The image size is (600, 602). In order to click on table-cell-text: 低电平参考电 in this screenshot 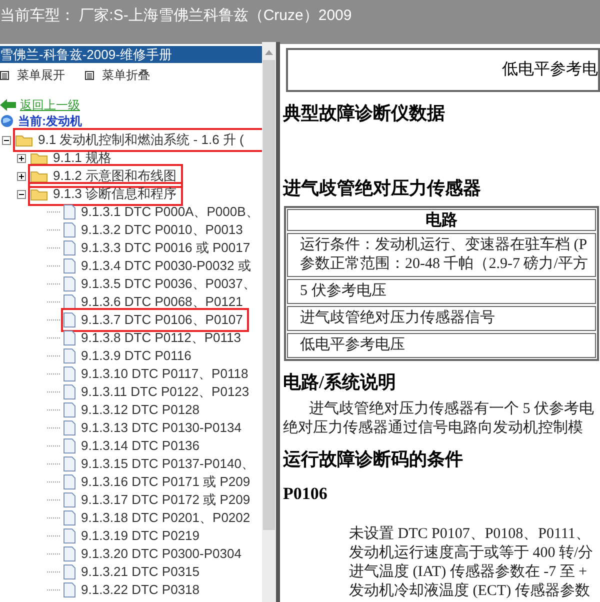, I will do `click(550, 70)`.